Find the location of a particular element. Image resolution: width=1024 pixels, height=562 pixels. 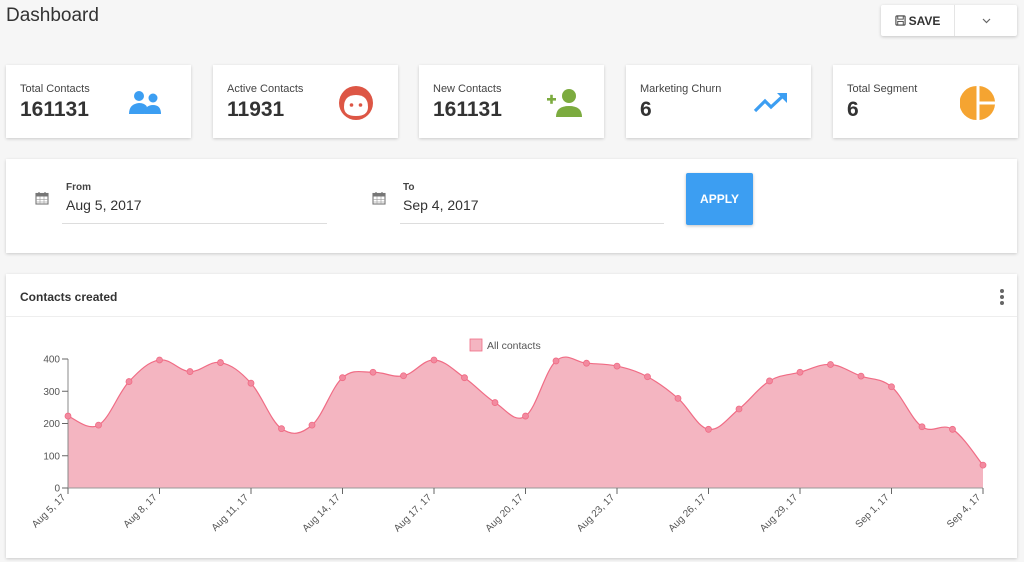

x-tick-label: Aug 29, 17 is located at coordinates (779, 513).